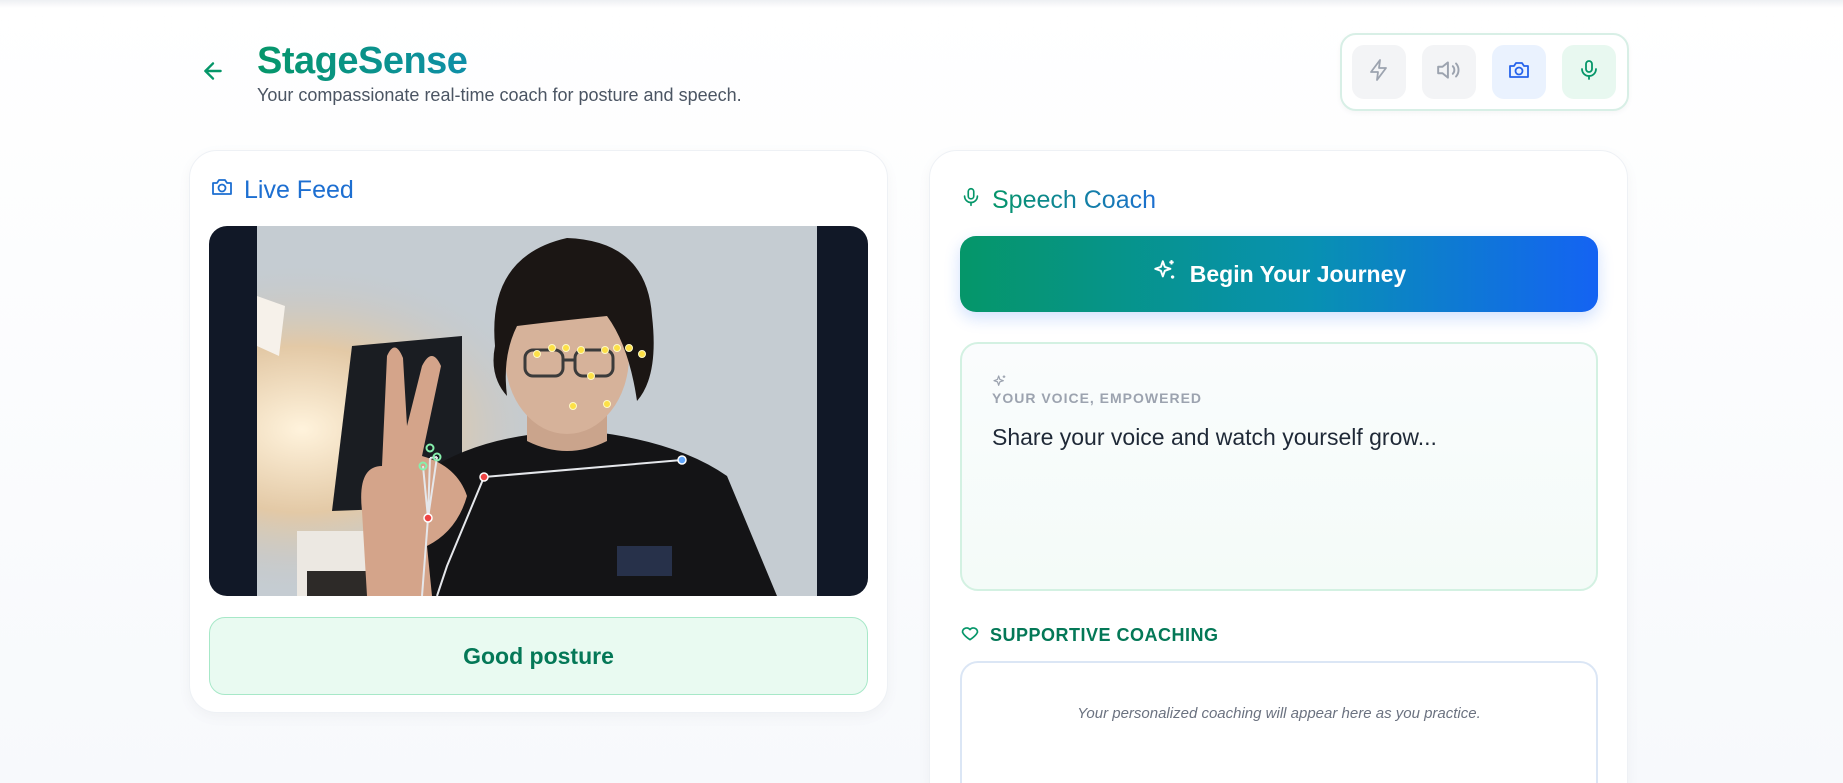 This screenshot has width=1843, height=783. I want to click on toolbar, so click(1484, 72).